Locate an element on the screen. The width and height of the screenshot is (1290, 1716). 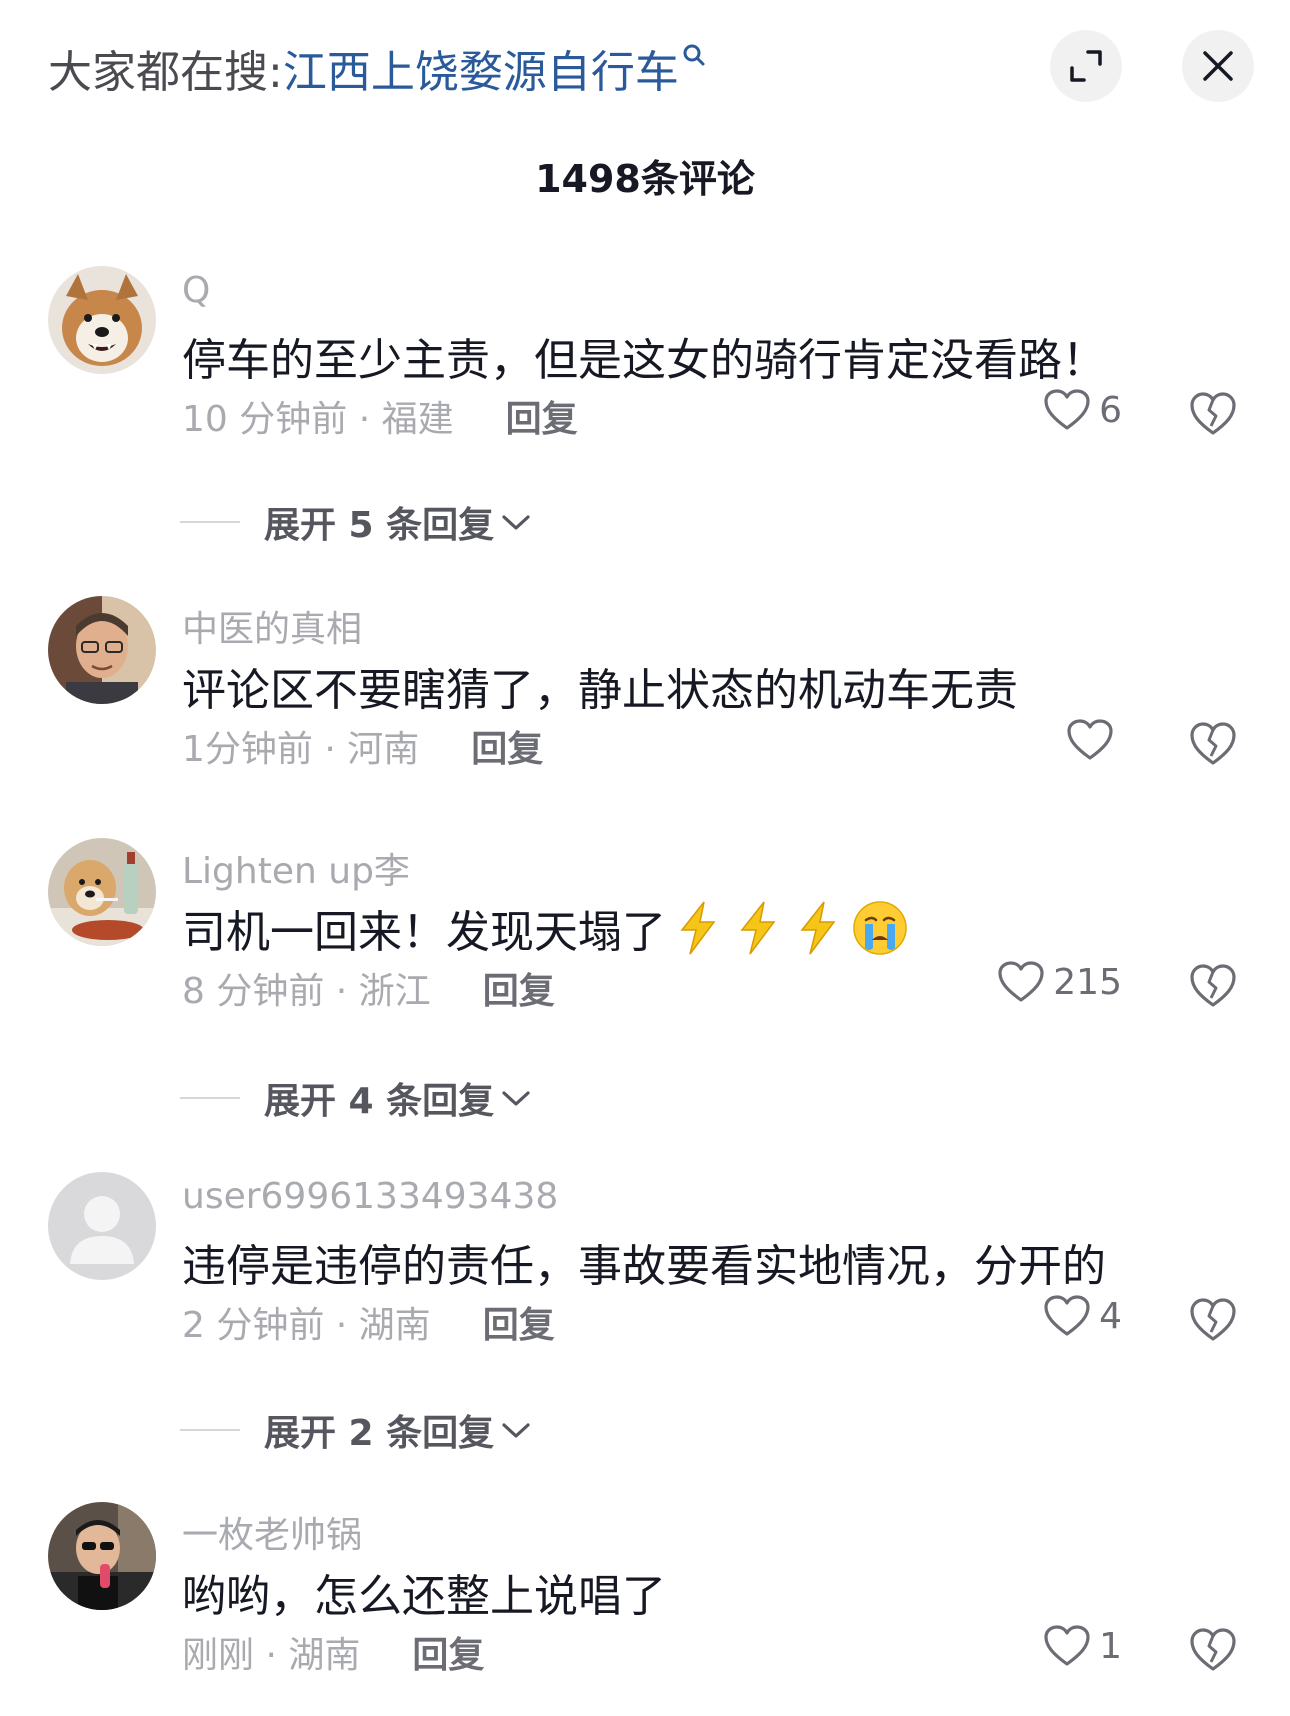
like-count: 4 is located at coordinates (1110, 1316).